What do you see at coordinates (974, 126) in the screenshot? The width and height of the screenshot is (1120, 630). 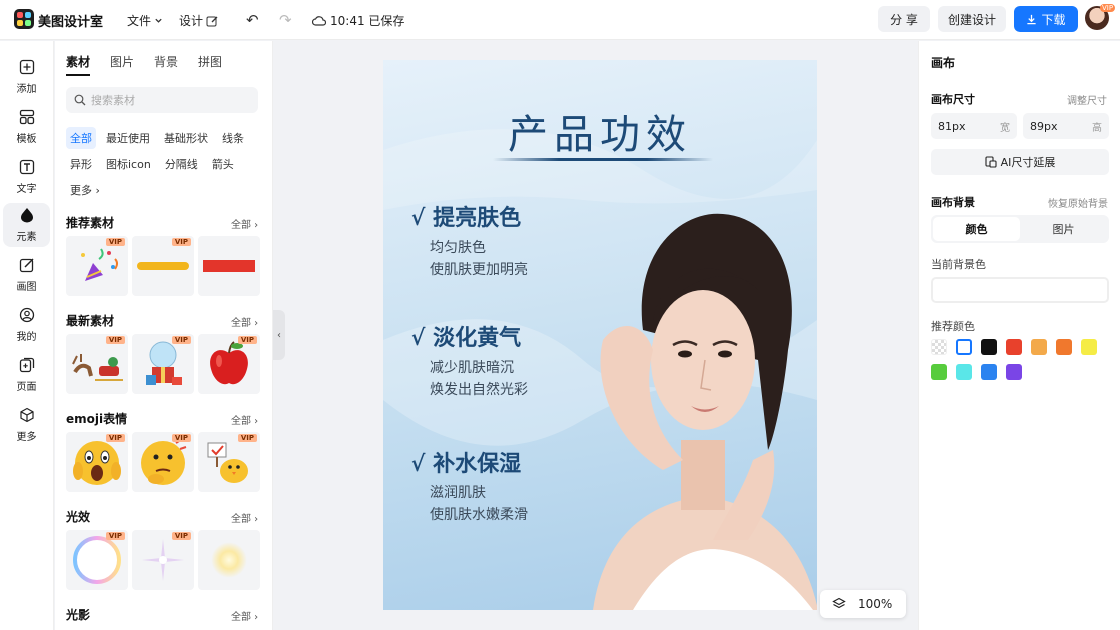 I see `width-field: 81px 宽` at bounding box center [974, 126].